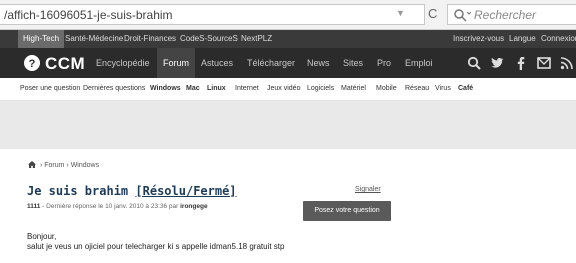 Image resolution: width=576 pixels, height=263 pixels. Describe the element at coordinates (88, 15) in the screenshot. I see `address-text: /affich-16096051-je-suis-brahim` at that location.